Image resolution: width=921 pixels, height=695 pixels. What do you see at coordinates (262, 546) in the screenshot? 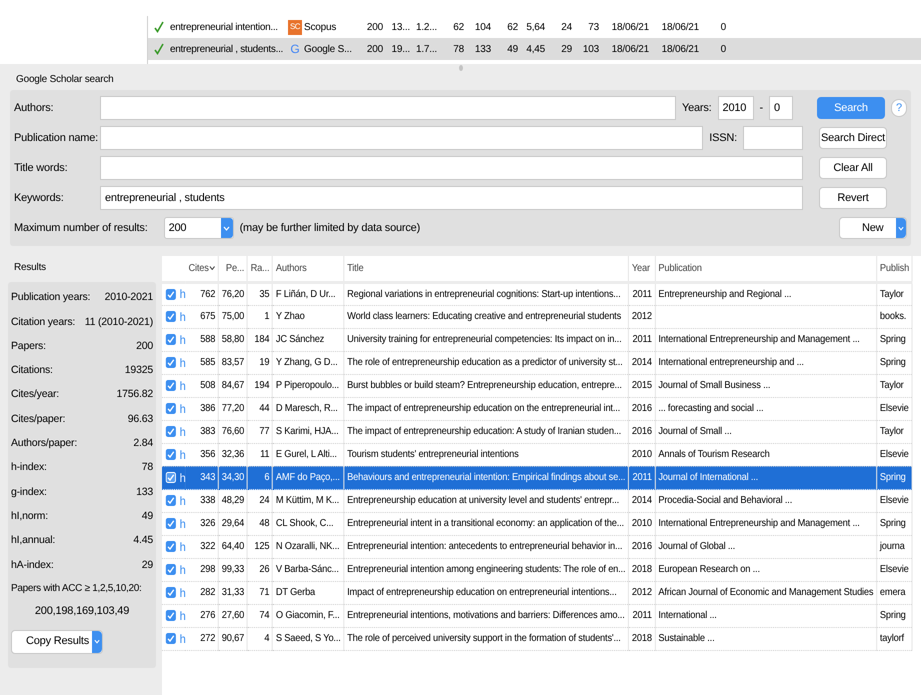
I see `table-cell: 125` at bounding box center [262, 546].